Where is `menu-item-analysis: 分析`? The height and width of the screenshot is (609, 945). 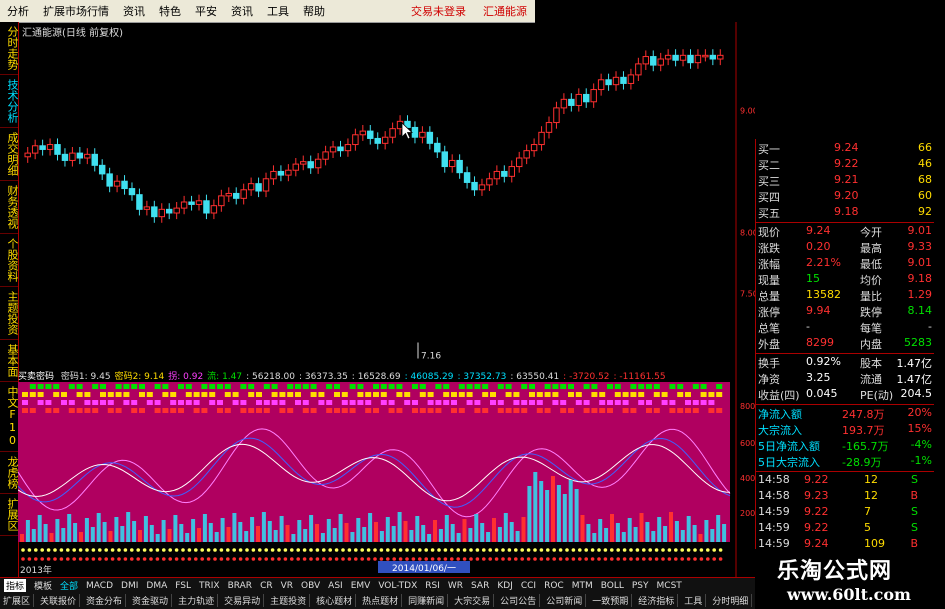
menu-item-analysis: 分析 is located at coordinates (18, 11).